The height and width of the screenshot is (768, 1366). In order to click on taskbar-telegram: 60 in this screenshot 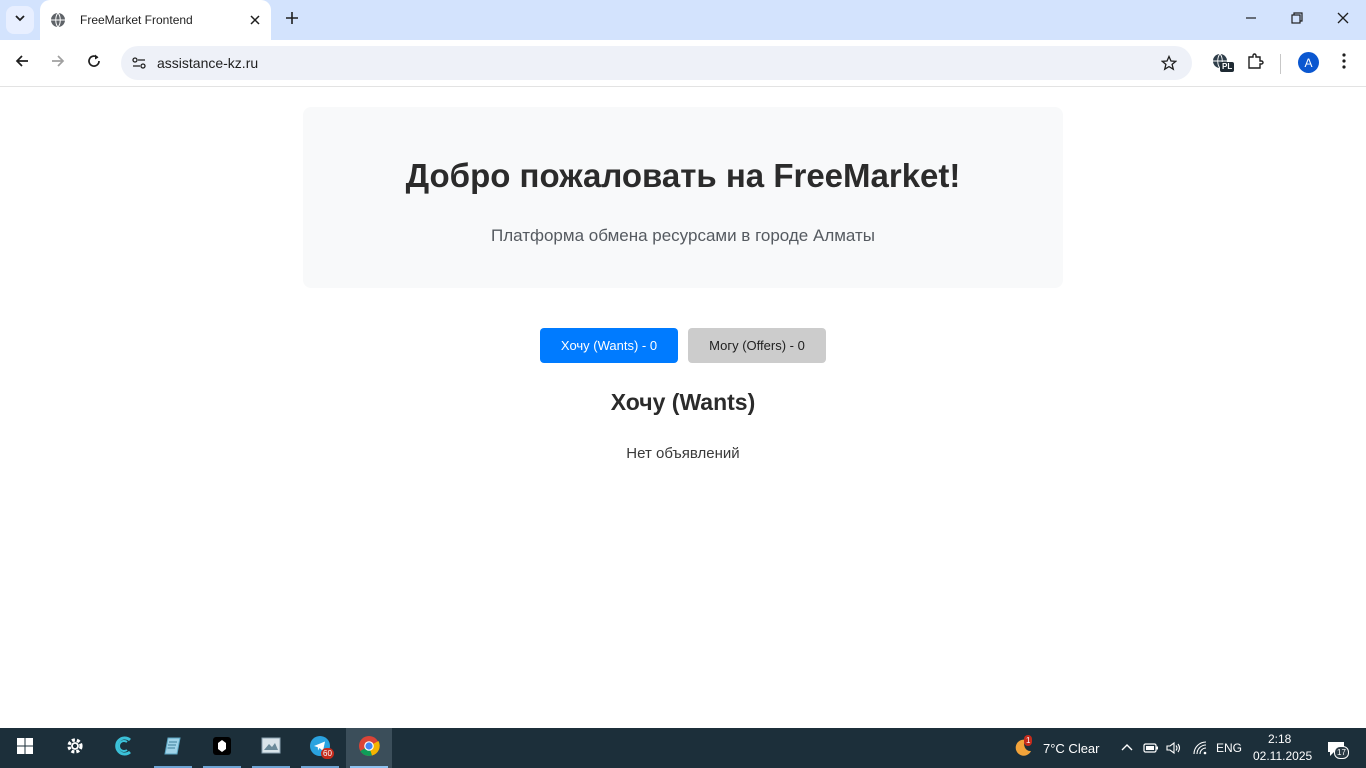, I will do `click(320, 748)`.